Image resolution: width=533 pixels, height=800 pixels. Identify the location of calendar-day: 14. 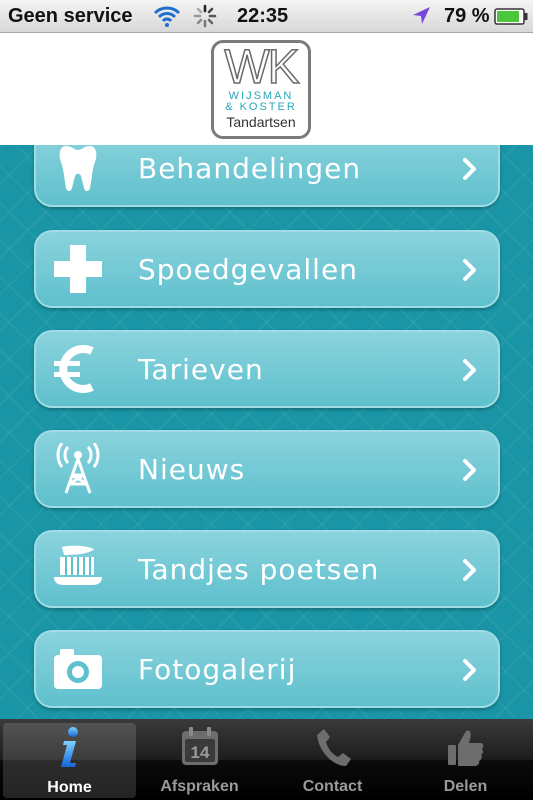
(200, 752).